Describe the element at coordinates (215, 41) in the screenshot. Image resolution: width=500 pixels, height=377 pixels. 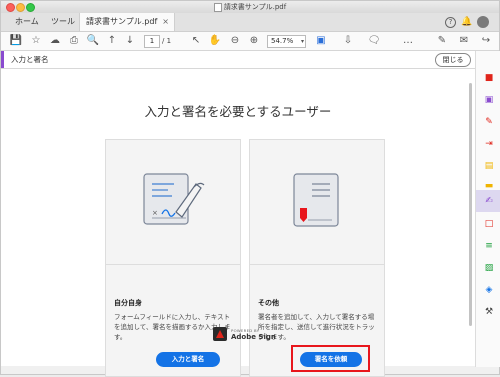
I see `hand-tool-icon: ✋` at that location.